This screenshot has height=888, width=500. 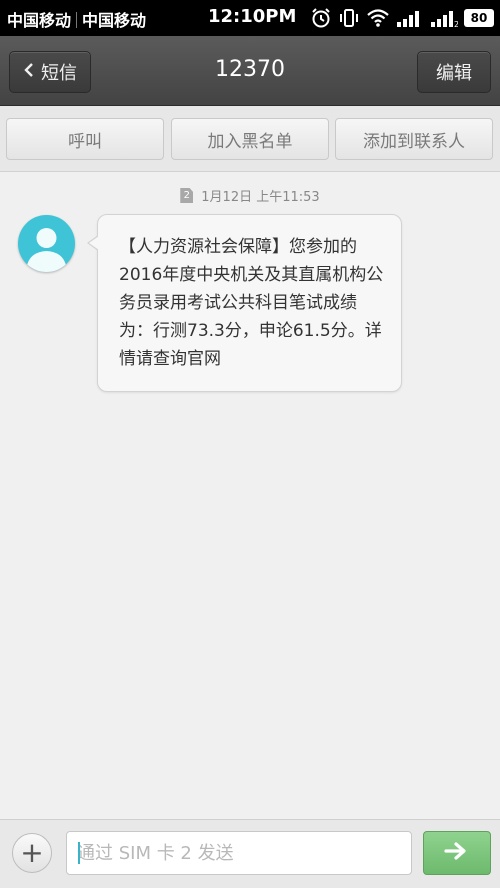 What do you see at coordinates (349, 18) in the screenshot?
I see `vibrate-icon` at bounding box center [349, 18].